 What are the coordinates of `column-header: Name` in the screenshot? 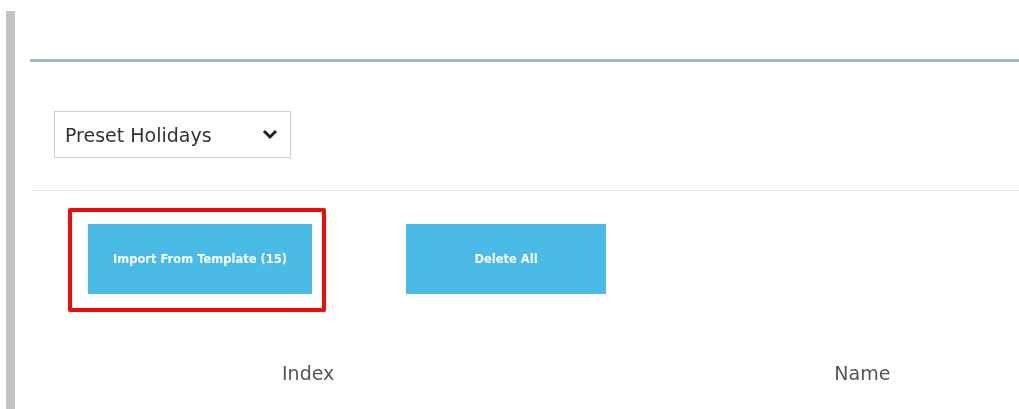 It's located at (862, 373).